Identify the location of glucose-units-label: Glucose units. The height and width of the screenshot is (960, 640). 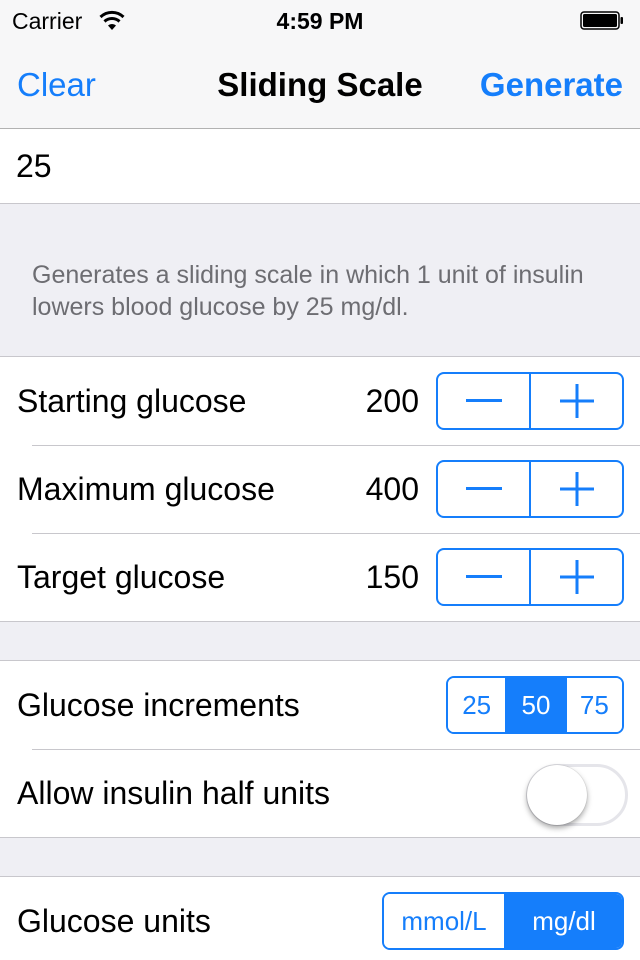
(114, 921).